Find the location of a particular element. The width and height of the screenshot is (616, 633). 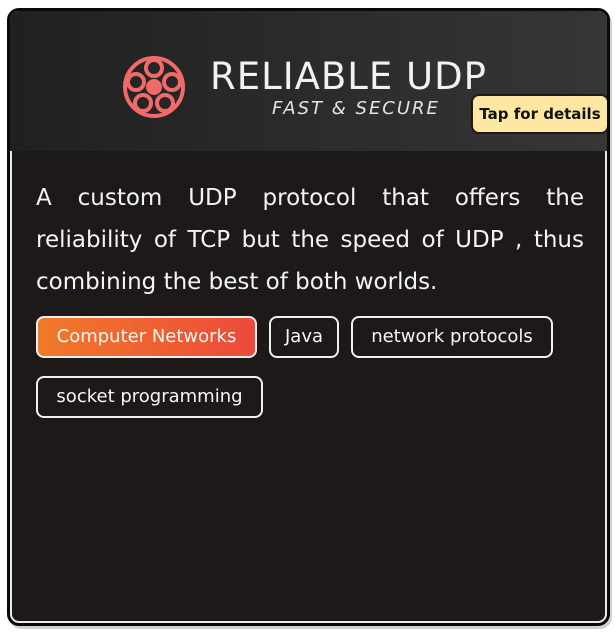

banner-subtitle: FAST & SECURE is located at coordinates (356, 108).